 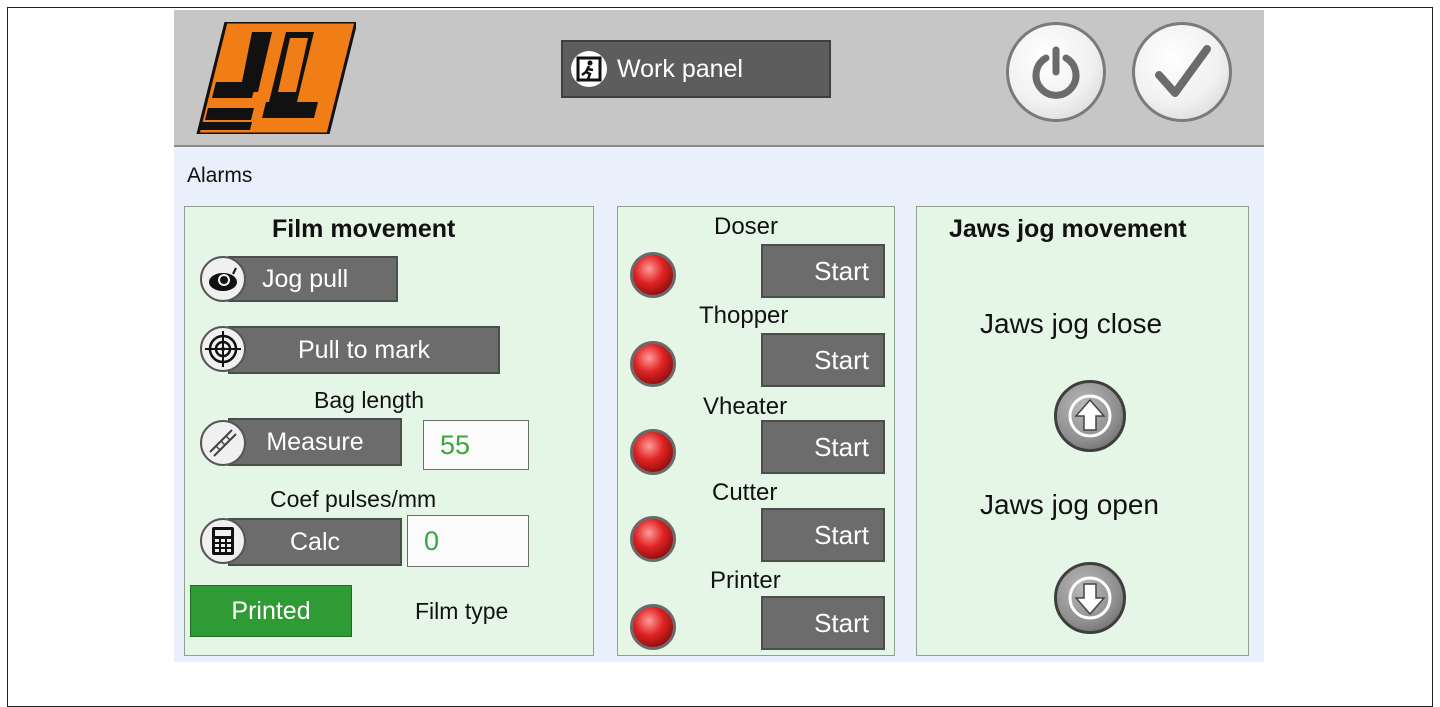 I want to click on jog-pull-label: Jog pull, so click(x=305, y=278).